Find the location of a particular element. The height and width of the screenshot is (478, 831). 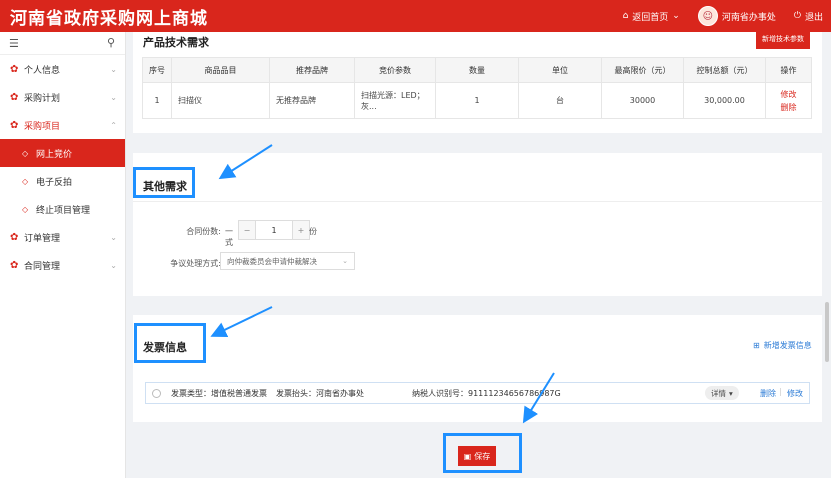

add-invoice-label: 新增发票信息 is located at coordinates (787, 345).